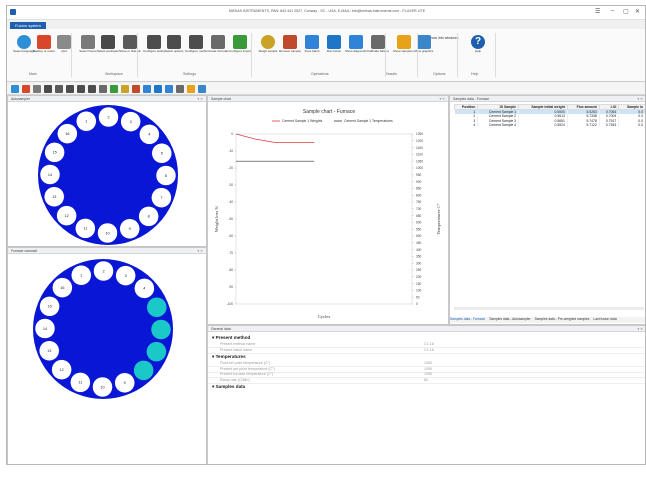  I want to click on carousel-position: 2, so click(103, 271).